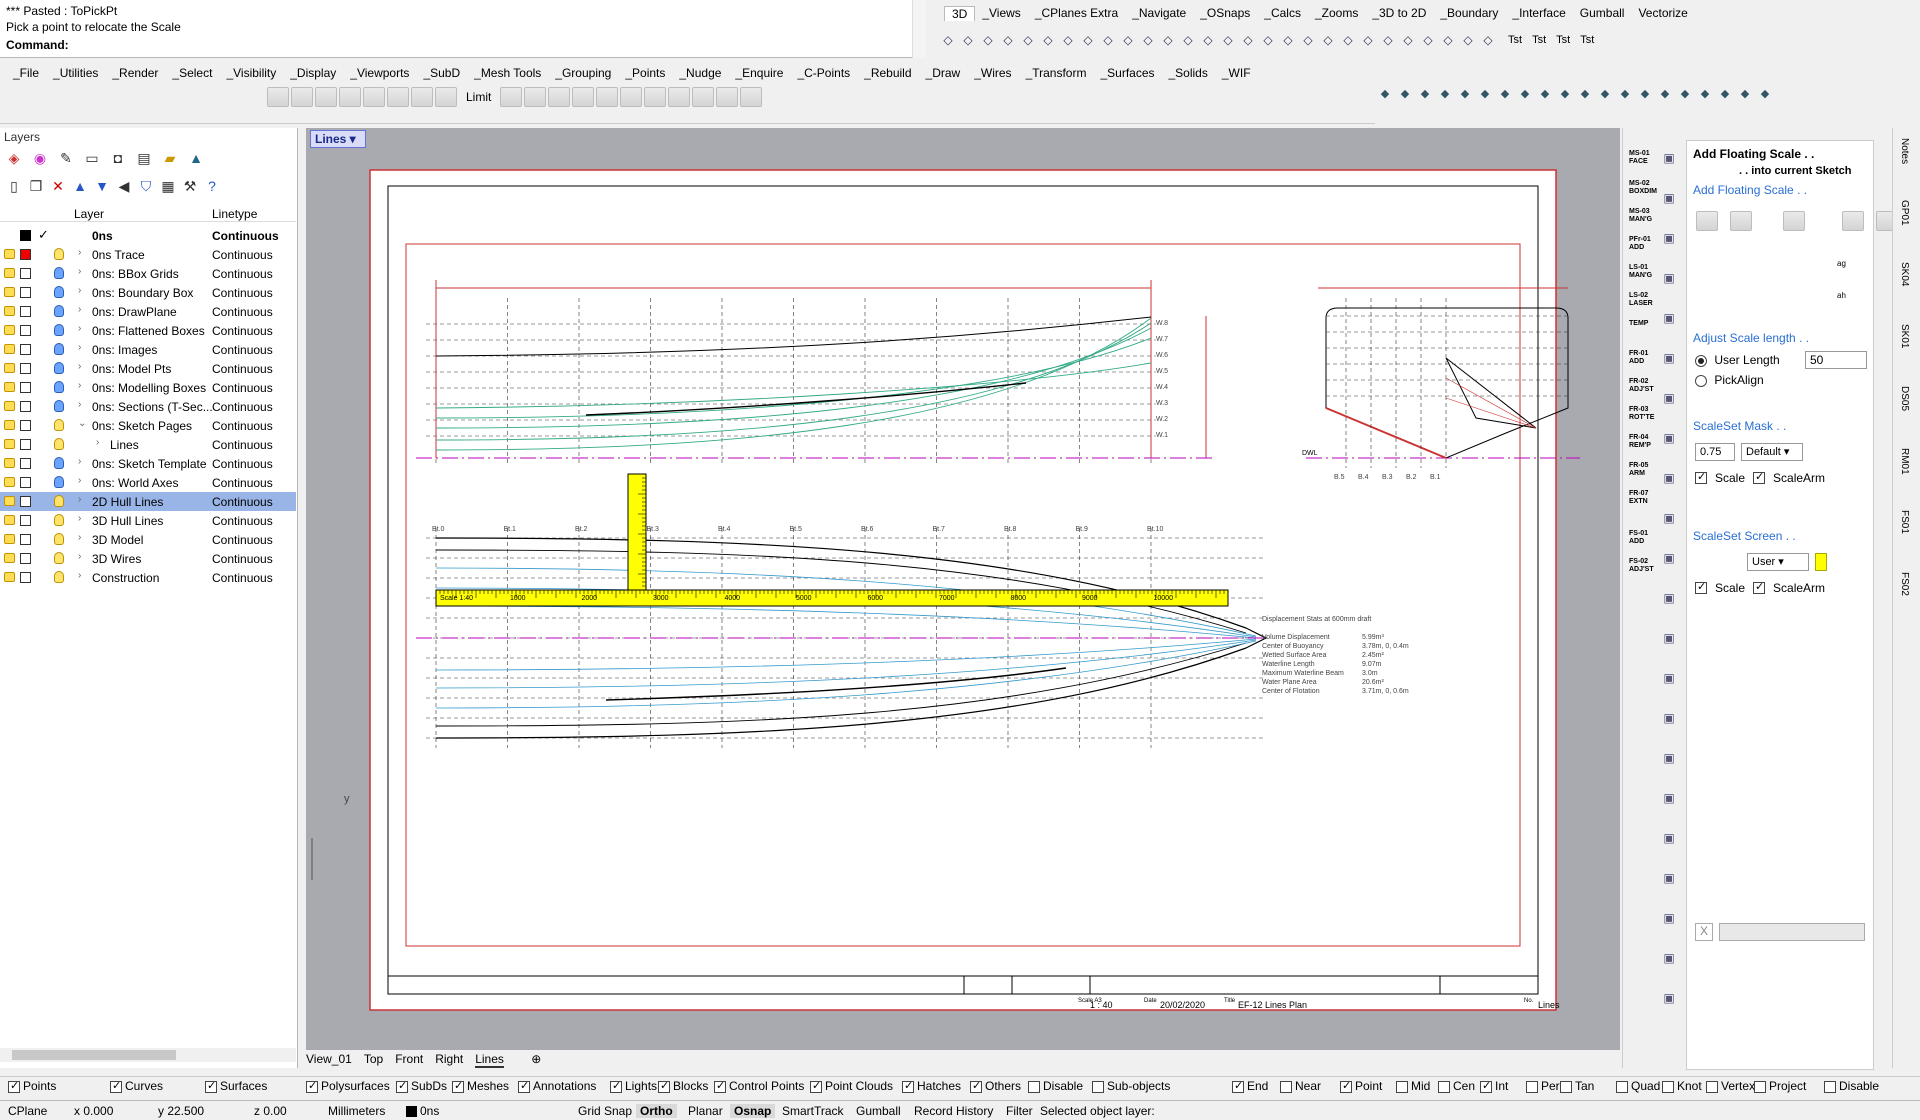 This screenshot has height=1120, width=1920. I want to click on layer-row: › 0ns Trace Continuous, so click(148, 254).